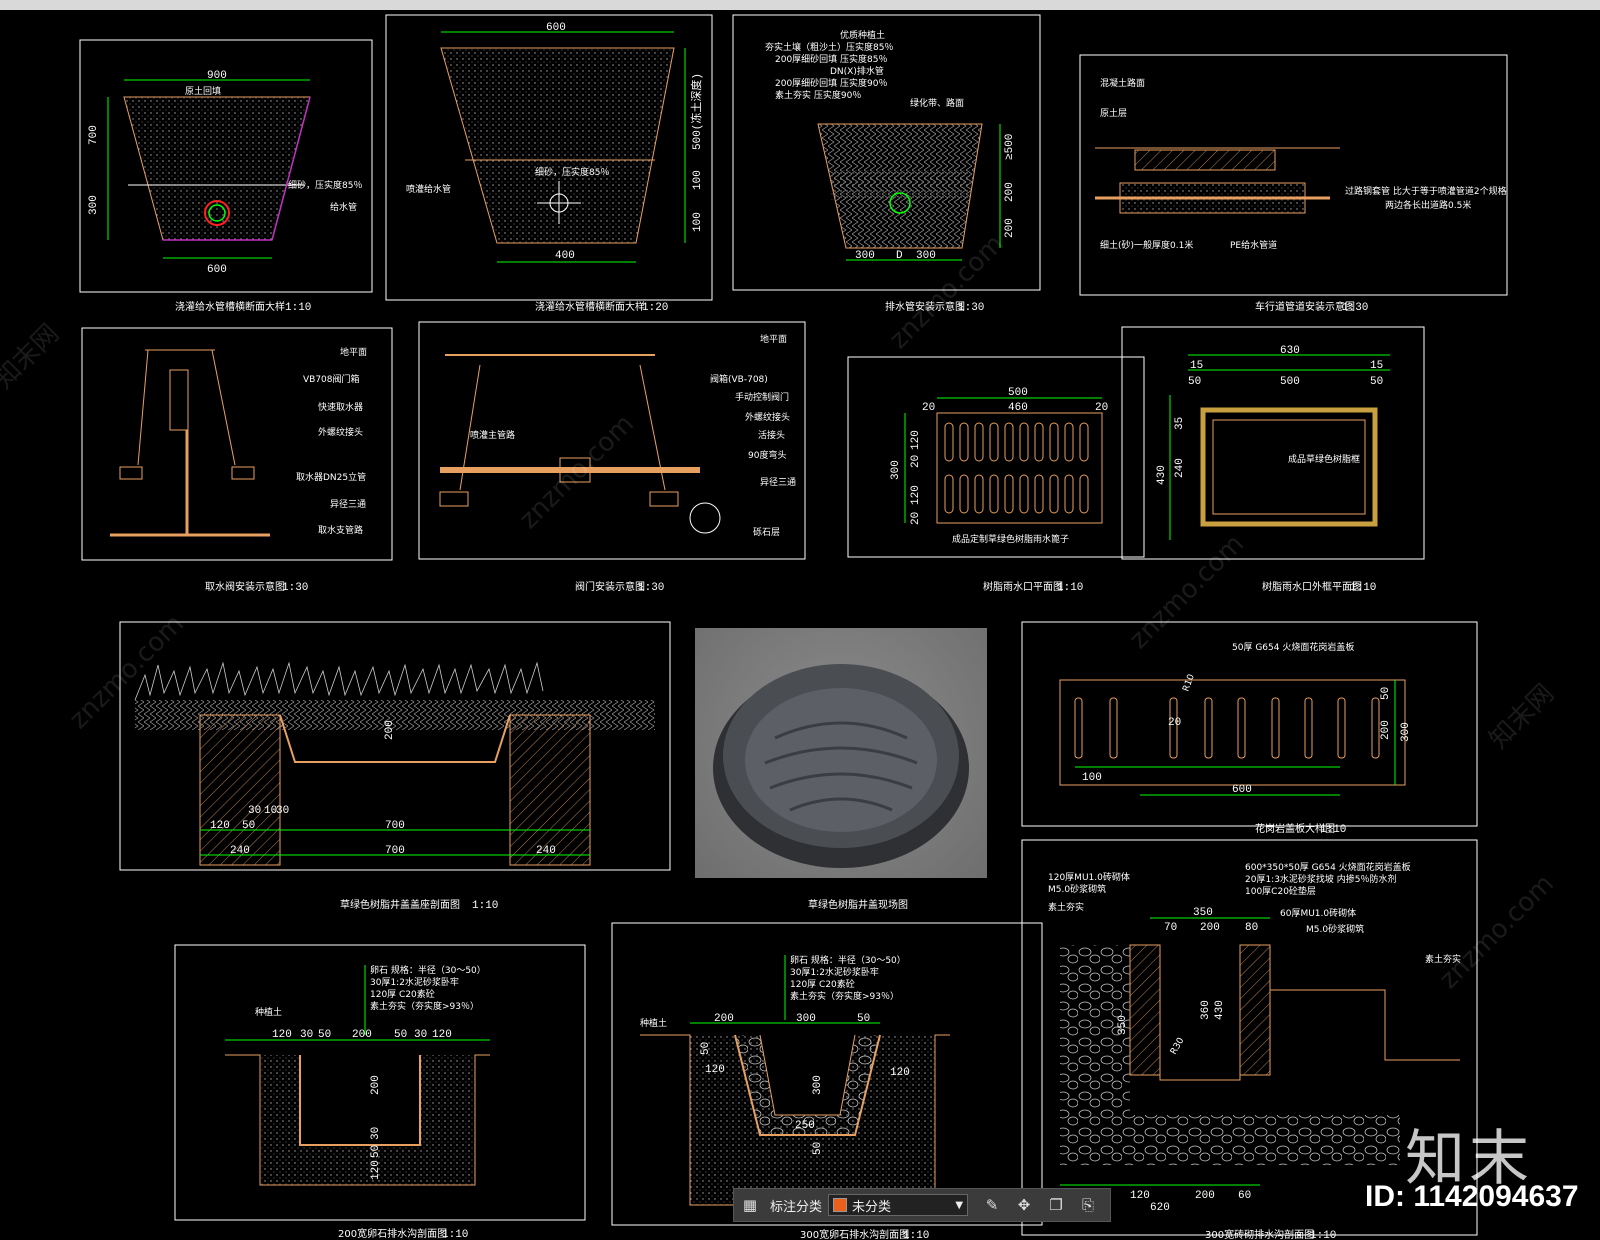 Image resolution: width=1600 pixels, height=1240 pixels. What do you see at coordinates (306, 1035) in the screenshot?
I see `p13-dim-1: 30` at bounding box center [306, 1035].